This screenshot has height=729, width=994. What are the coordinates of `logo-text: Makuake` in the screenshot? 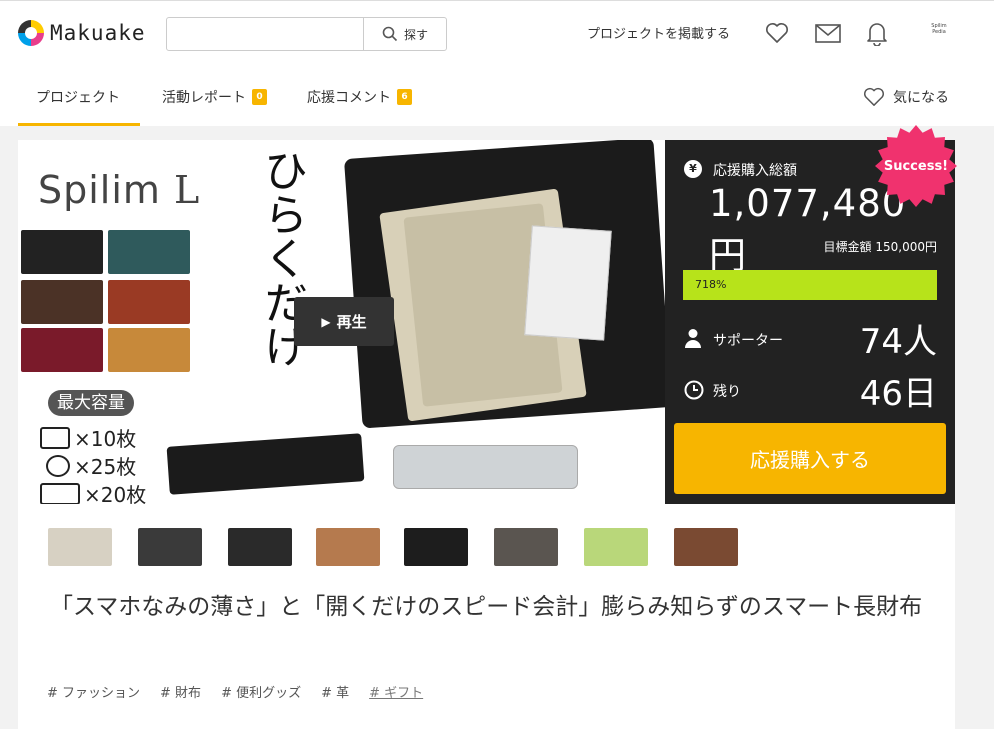 It's located at (98, 33).